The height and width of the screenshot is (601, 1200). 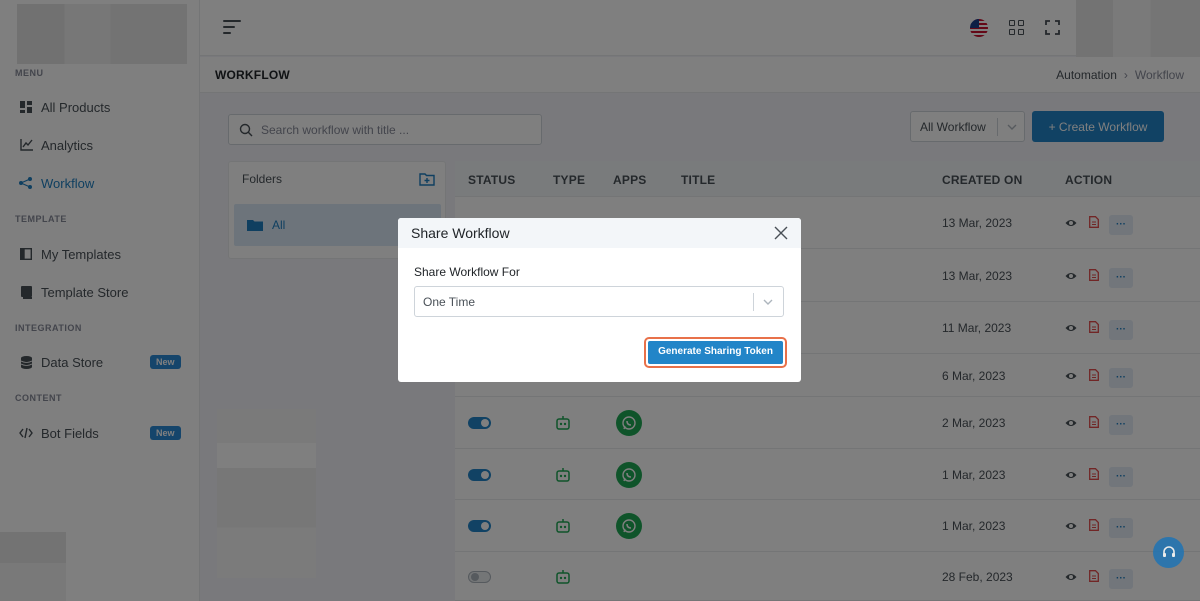 I want to click on modal-header: Share Workflow, so click(x=599, y=233).